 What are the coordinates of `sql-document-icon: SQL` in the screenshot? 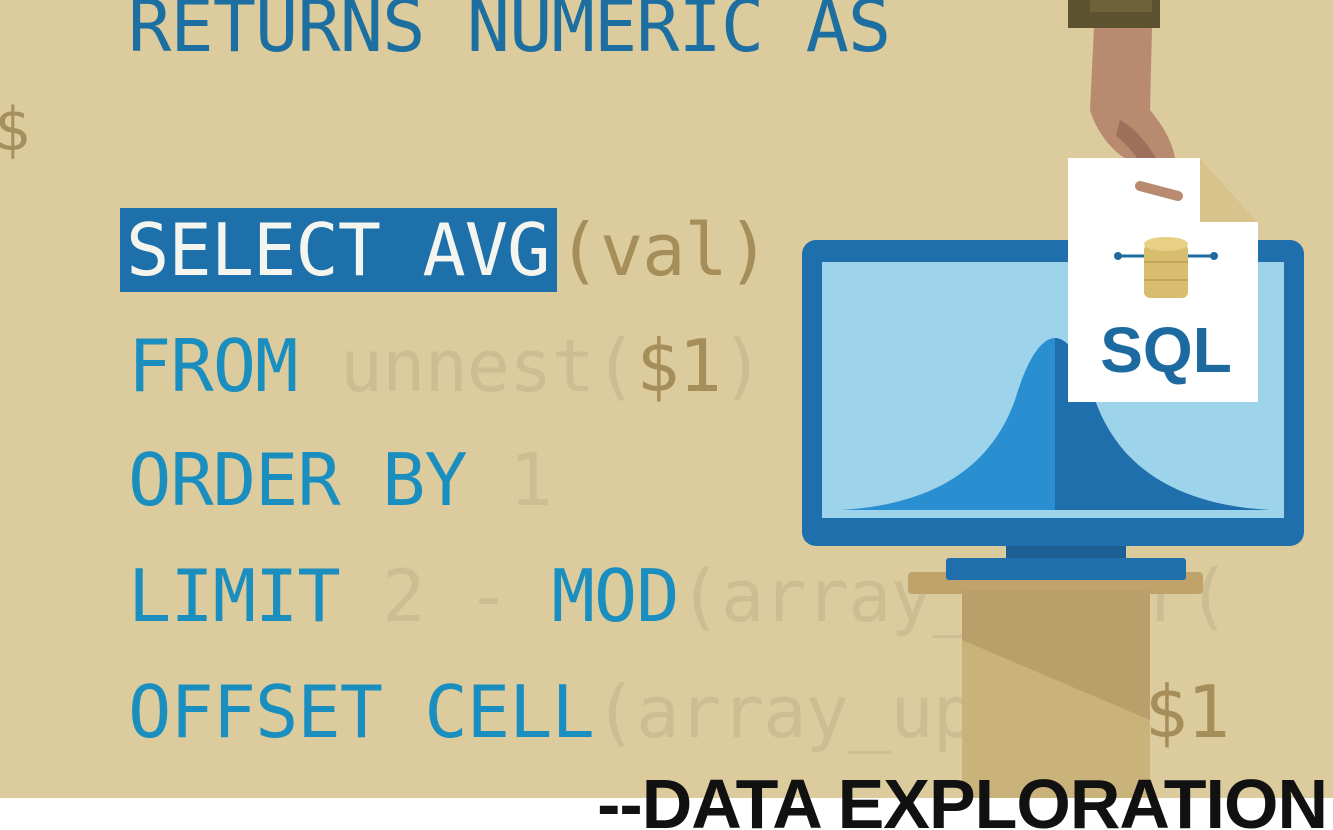 It's located at (1163, 280).